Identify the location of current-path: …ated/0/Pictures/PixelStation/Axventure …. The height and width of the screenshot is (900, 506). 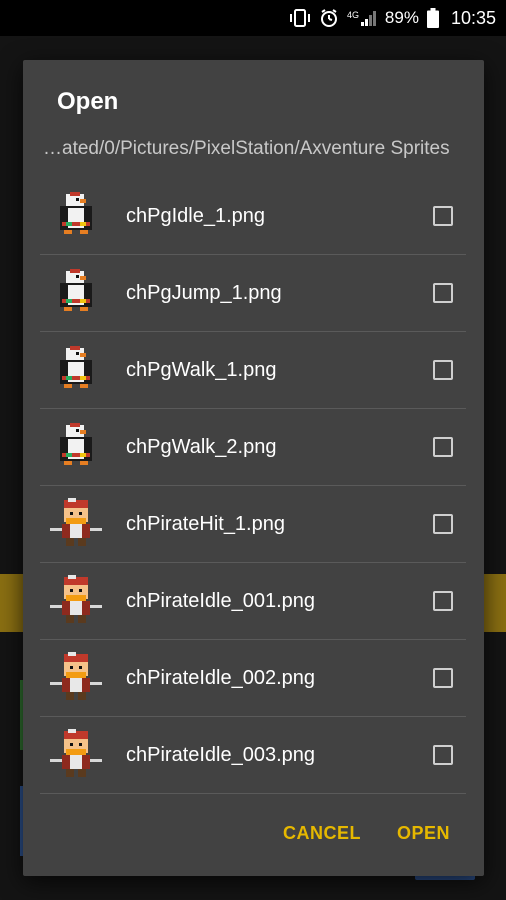
(246, 148).